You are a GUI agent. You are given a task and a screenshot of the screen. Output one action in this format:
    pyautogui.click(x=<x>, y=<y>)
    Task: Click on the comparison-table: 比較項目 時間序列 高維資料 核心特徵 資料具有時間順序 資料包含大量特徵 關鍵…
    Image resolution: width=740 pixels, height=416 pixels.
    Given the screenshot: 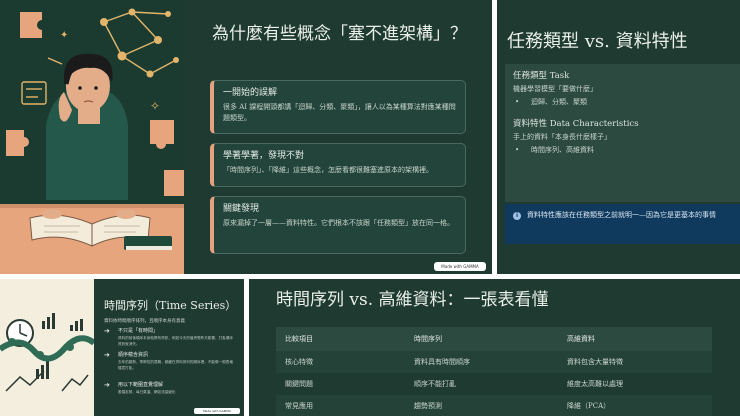 What is the action you would take?
    pyautogui.click(x=494, y=371)
    